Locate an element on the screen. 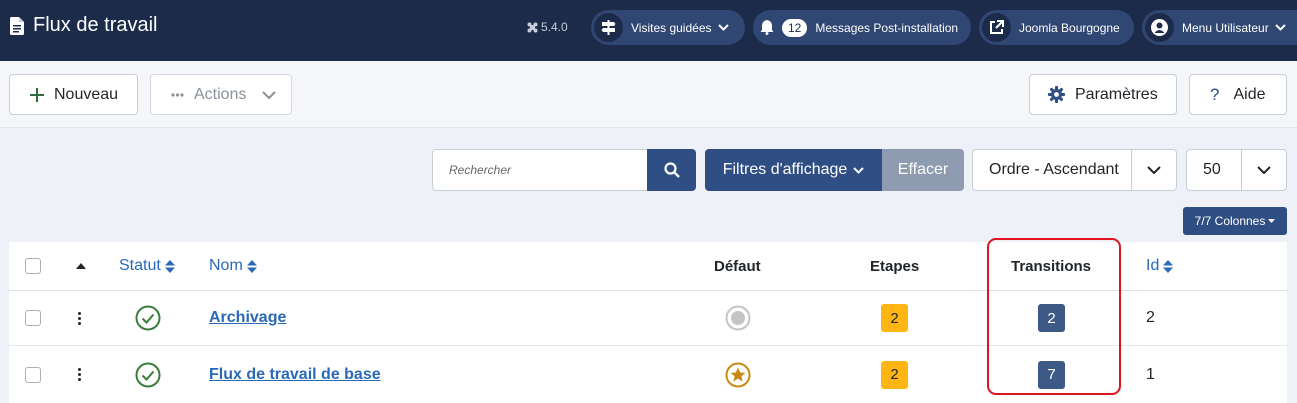 Image resolution: width=1297 pixels, height=403 pixels. disc-circle-icon is located at coordinates (738, 318).